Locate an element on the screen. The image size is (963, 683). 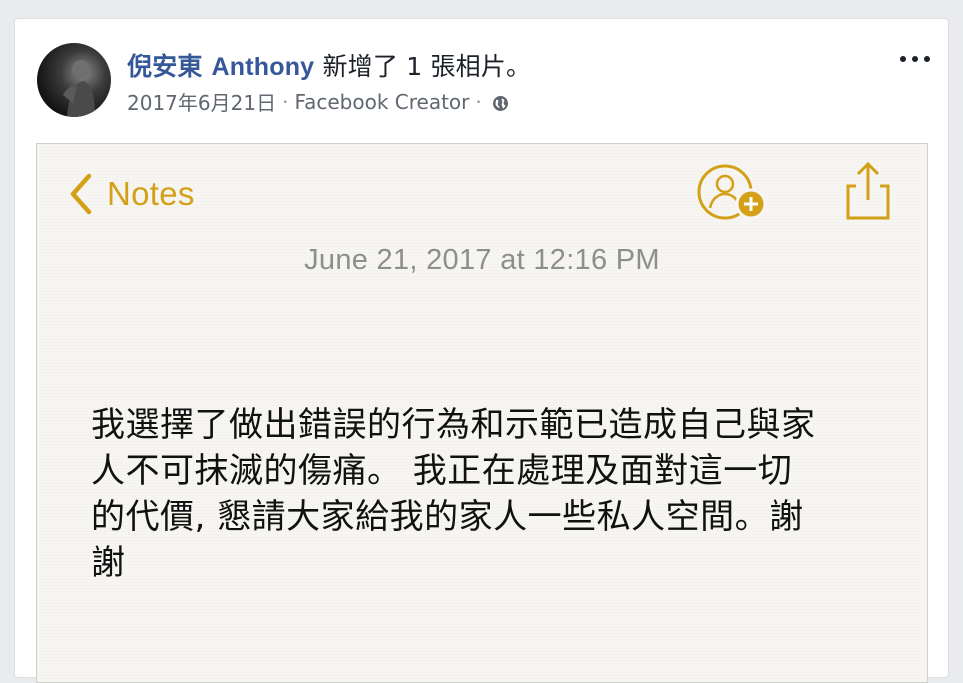
author-name-cn: 倪安東 is located at coordinates (165, 66).